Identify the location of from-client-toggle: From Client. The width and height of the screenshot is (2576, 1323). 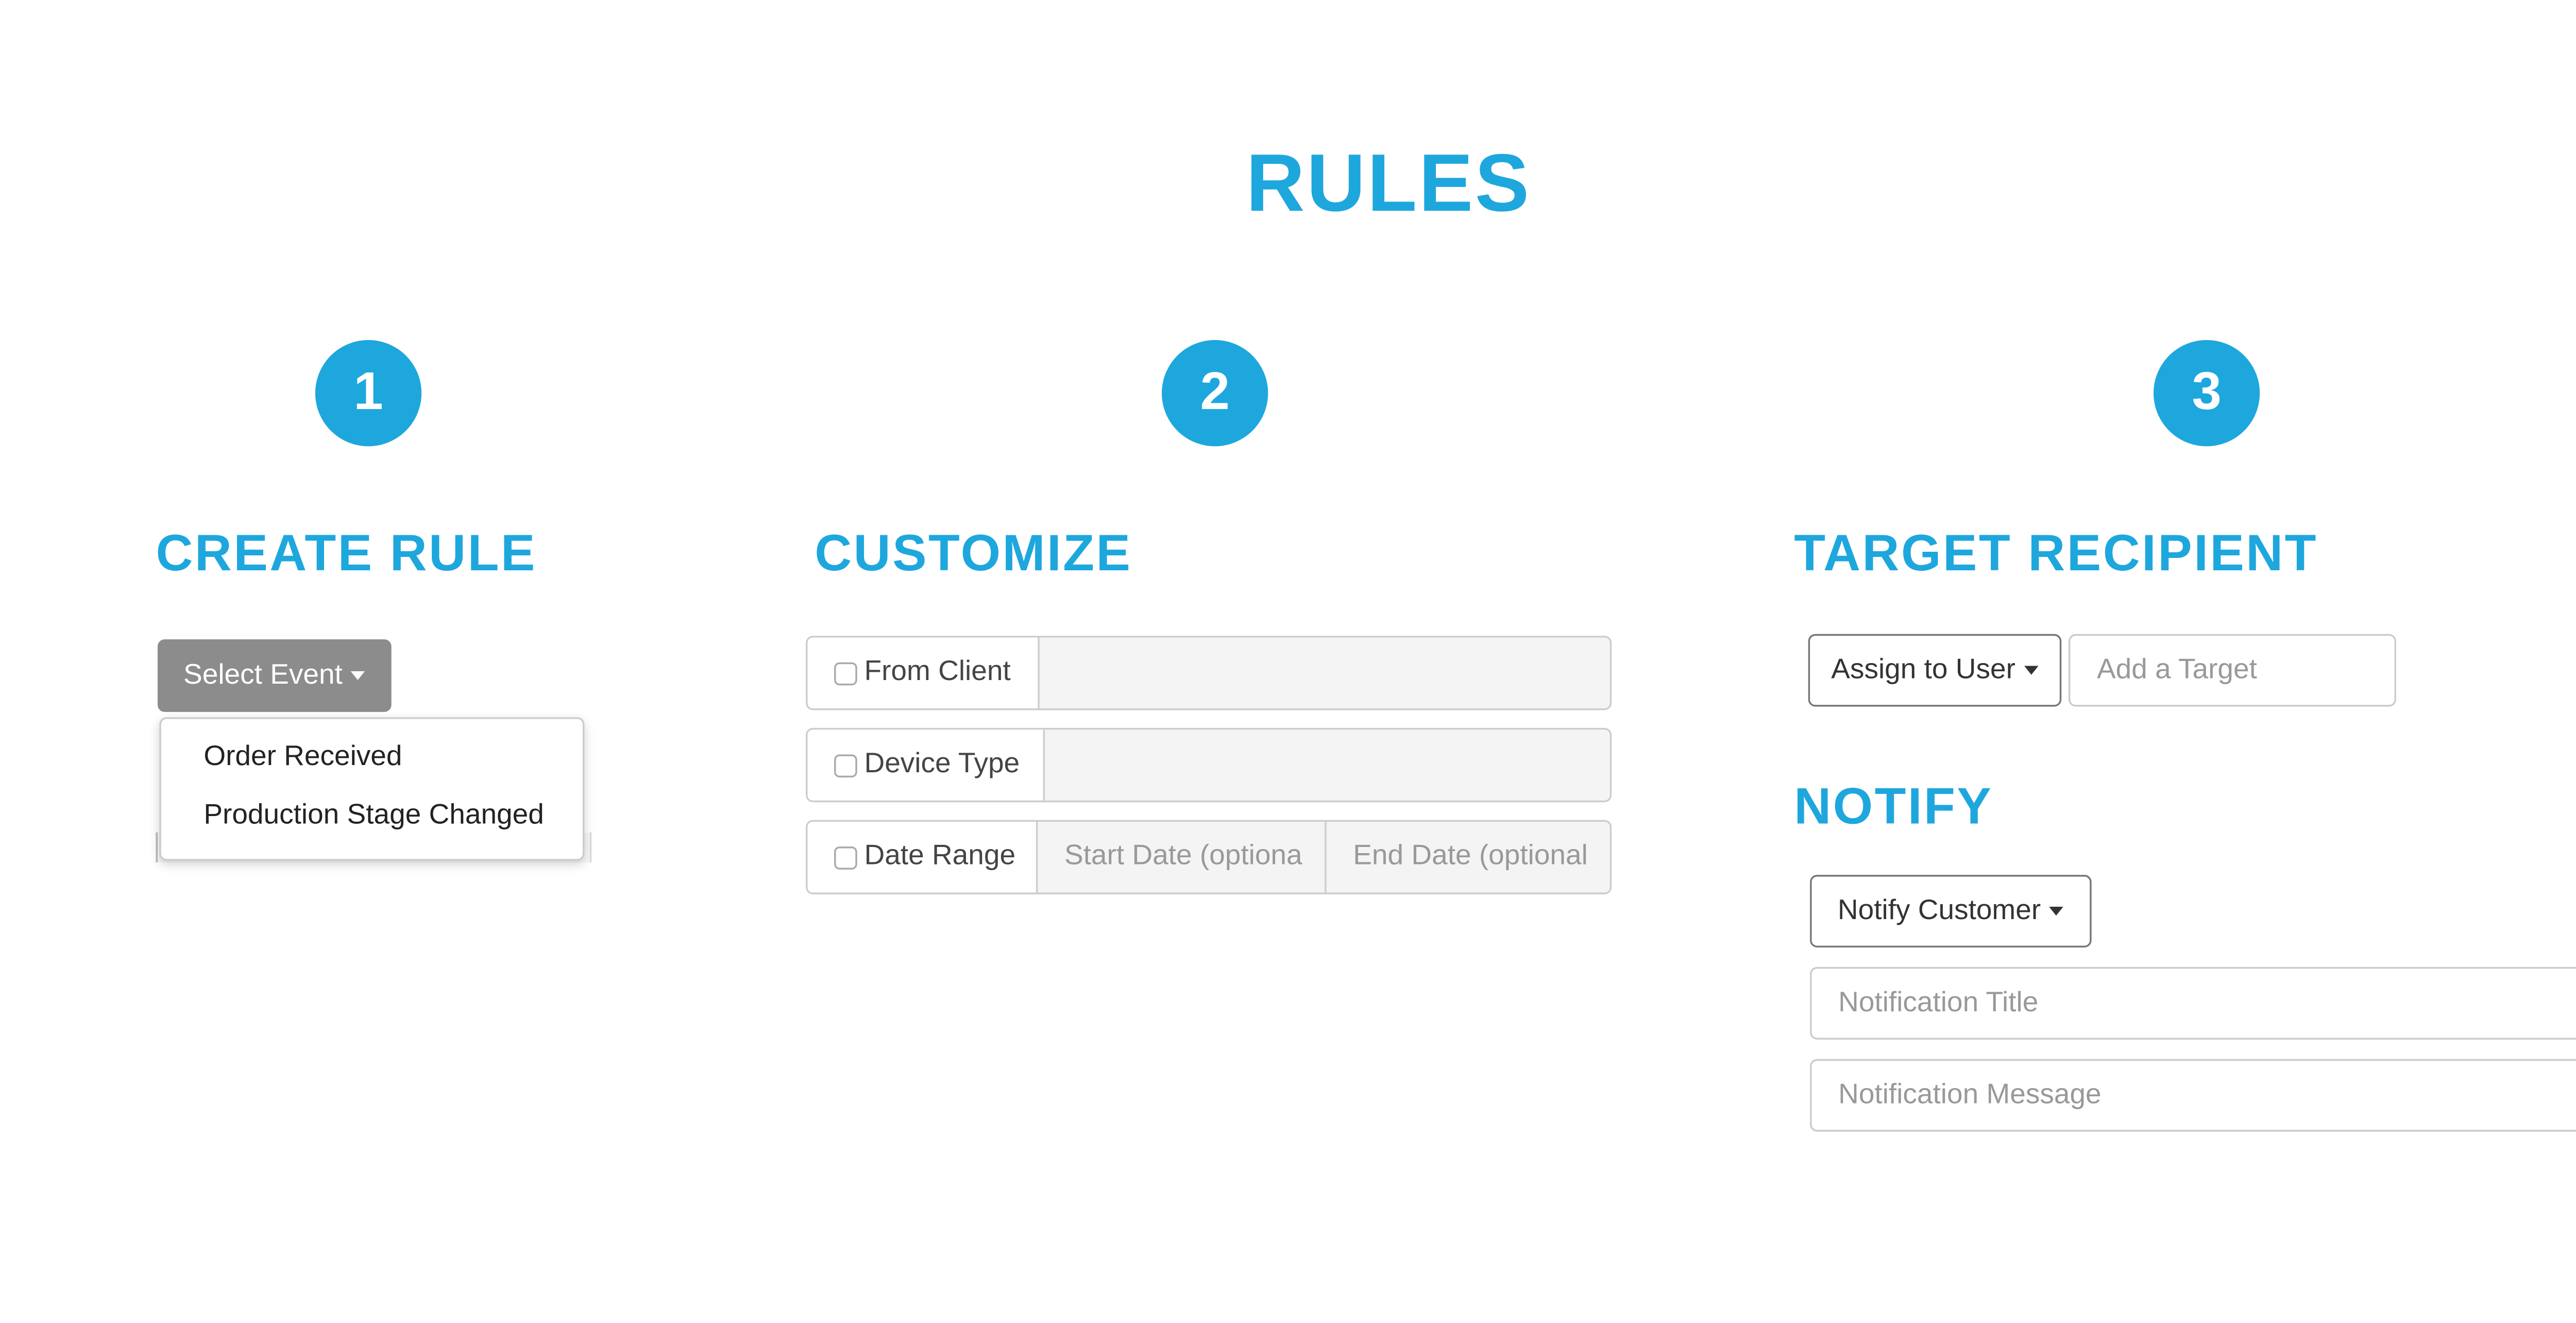
(923, 673).